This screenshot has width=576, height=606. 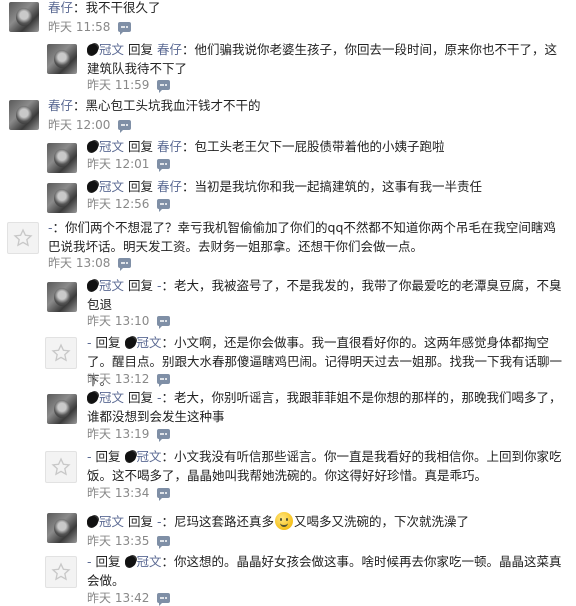 I want to click on timestamp: 昨天 13:08, so click(x=79, y=263).